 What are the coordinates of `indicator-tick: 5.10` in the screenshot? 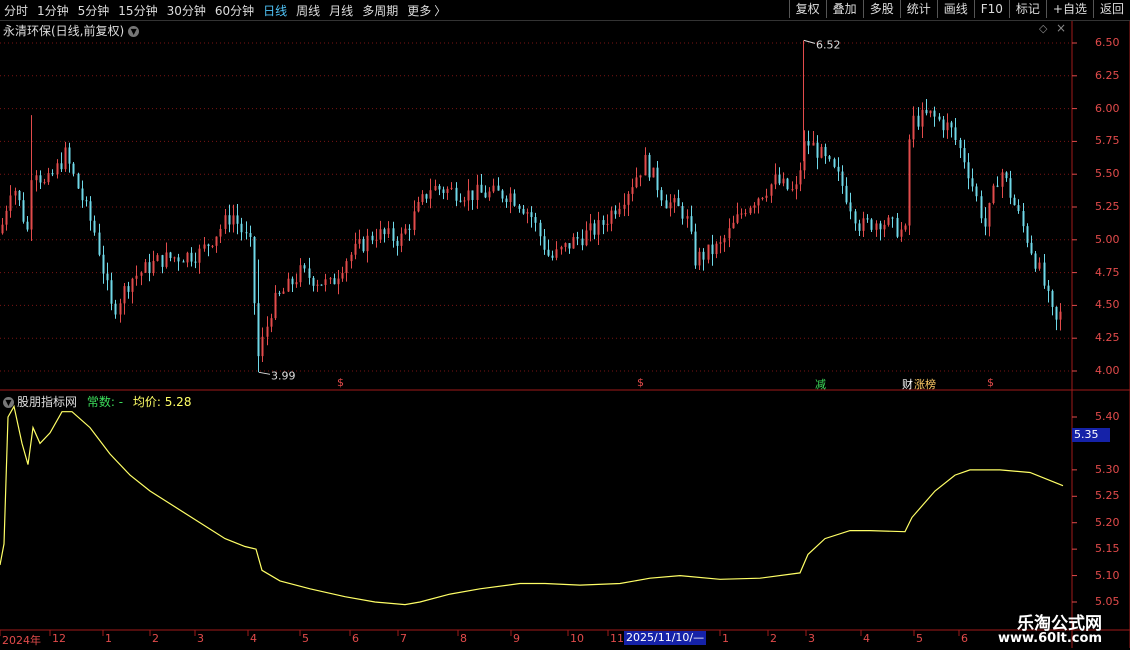 It's located at (1107, 575).